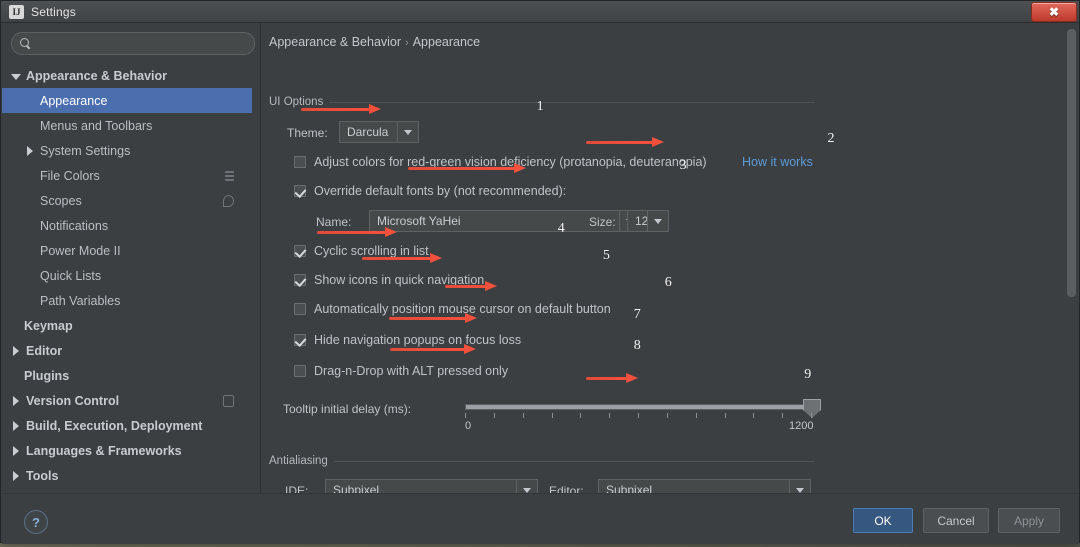 Image resolution: width=1080 pixels, height=547 pixels. Describe the element at coordinates (831, 138) in the screenshot. I see `annotation-number: 2` at that location.